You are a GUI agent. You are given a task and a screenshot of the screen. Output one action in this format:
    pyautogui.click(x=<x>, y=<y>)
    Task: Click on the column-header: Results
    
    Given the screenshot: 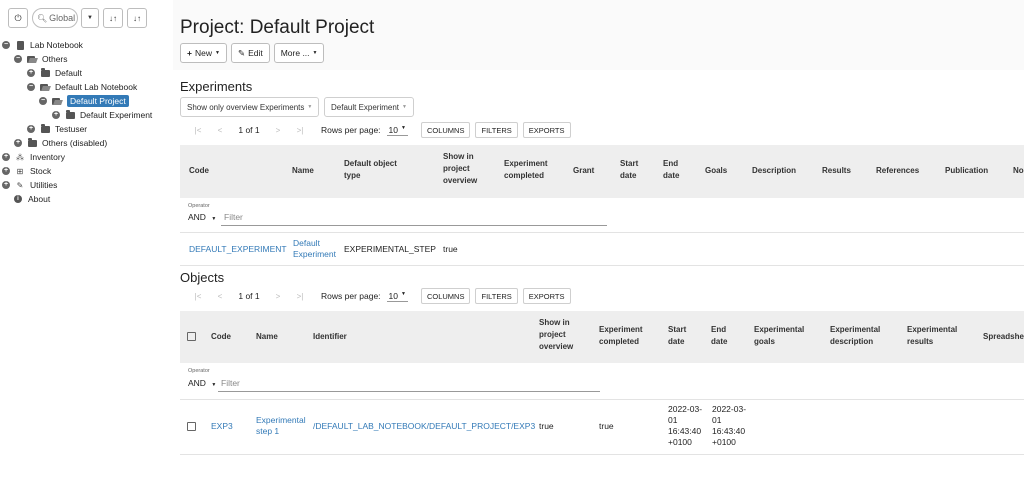 What is the action you would take?
    pyautogui.click(x=836, y=171)
    